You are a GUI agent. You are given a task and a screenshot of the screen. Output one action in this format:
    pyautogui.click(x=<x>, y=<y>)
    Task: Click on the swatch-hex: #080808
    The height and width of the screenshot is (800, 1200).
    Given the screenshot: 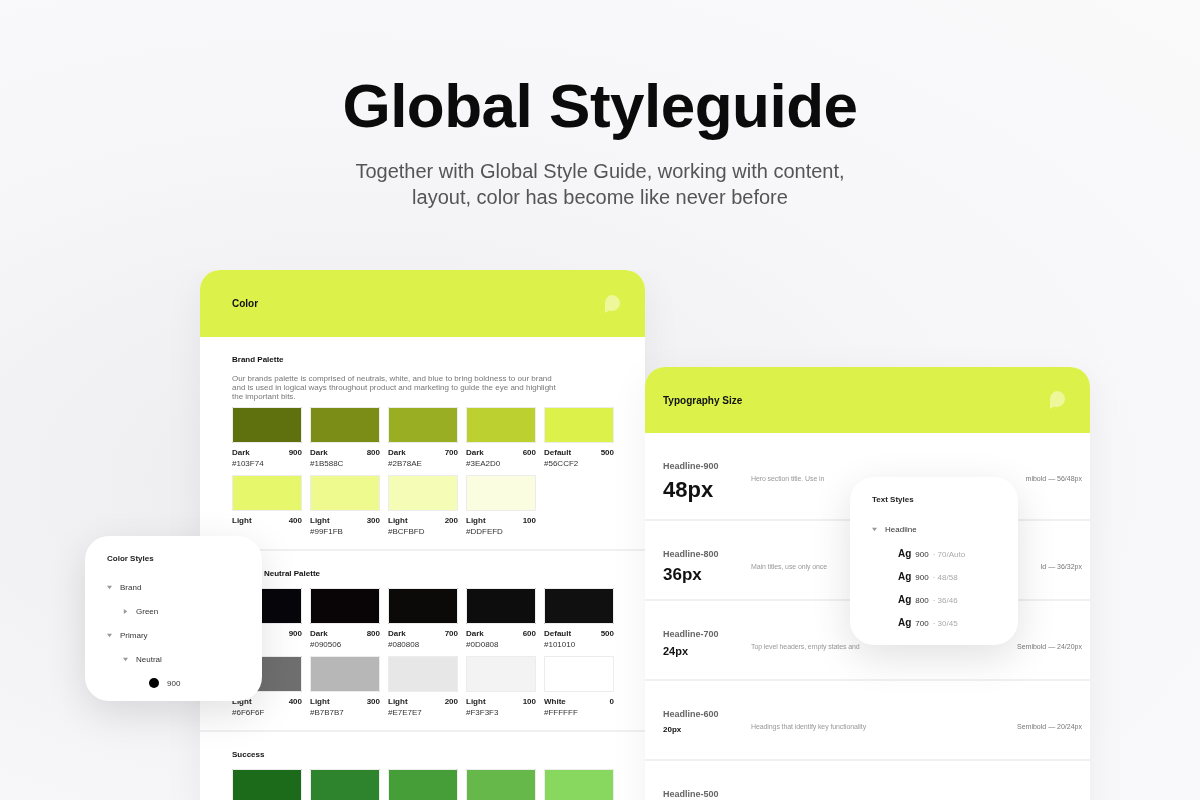 What is the action you would take?
    pyautogui.click(x=404, y=645)
    